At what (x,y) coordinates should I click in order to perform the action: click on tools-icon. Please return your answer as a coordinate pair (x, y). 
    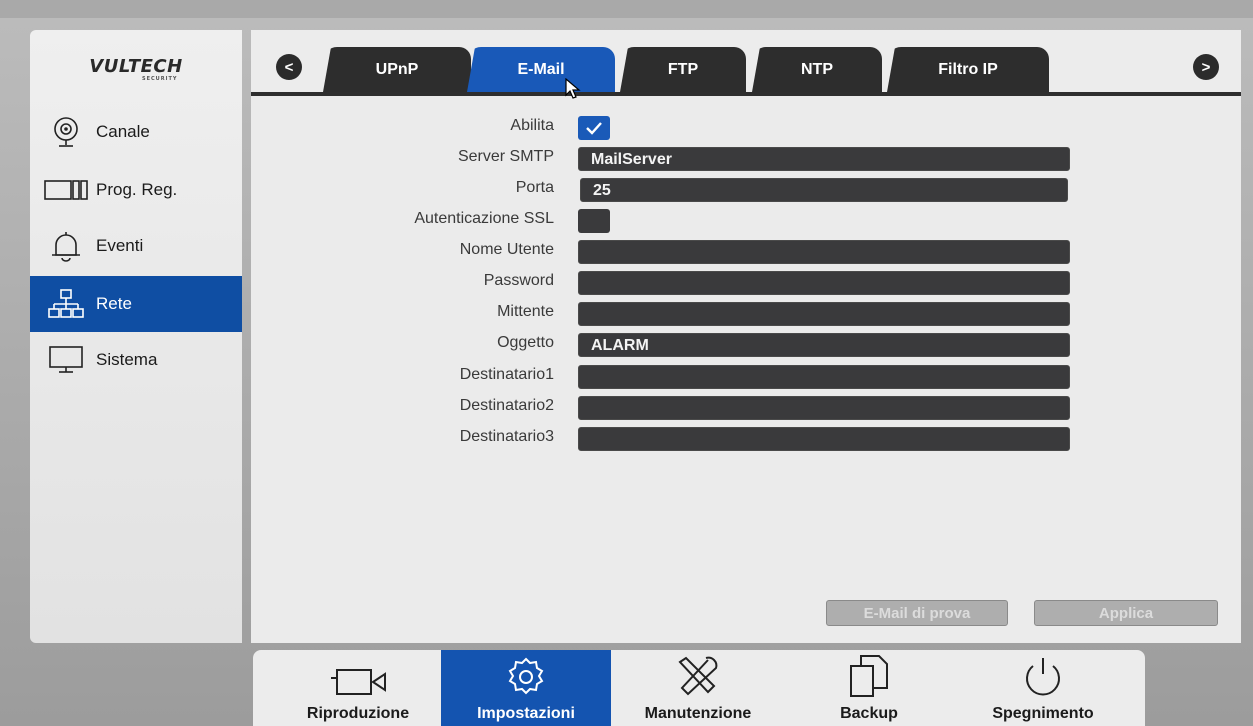
    Looking at the image, I should click on (698, 674).